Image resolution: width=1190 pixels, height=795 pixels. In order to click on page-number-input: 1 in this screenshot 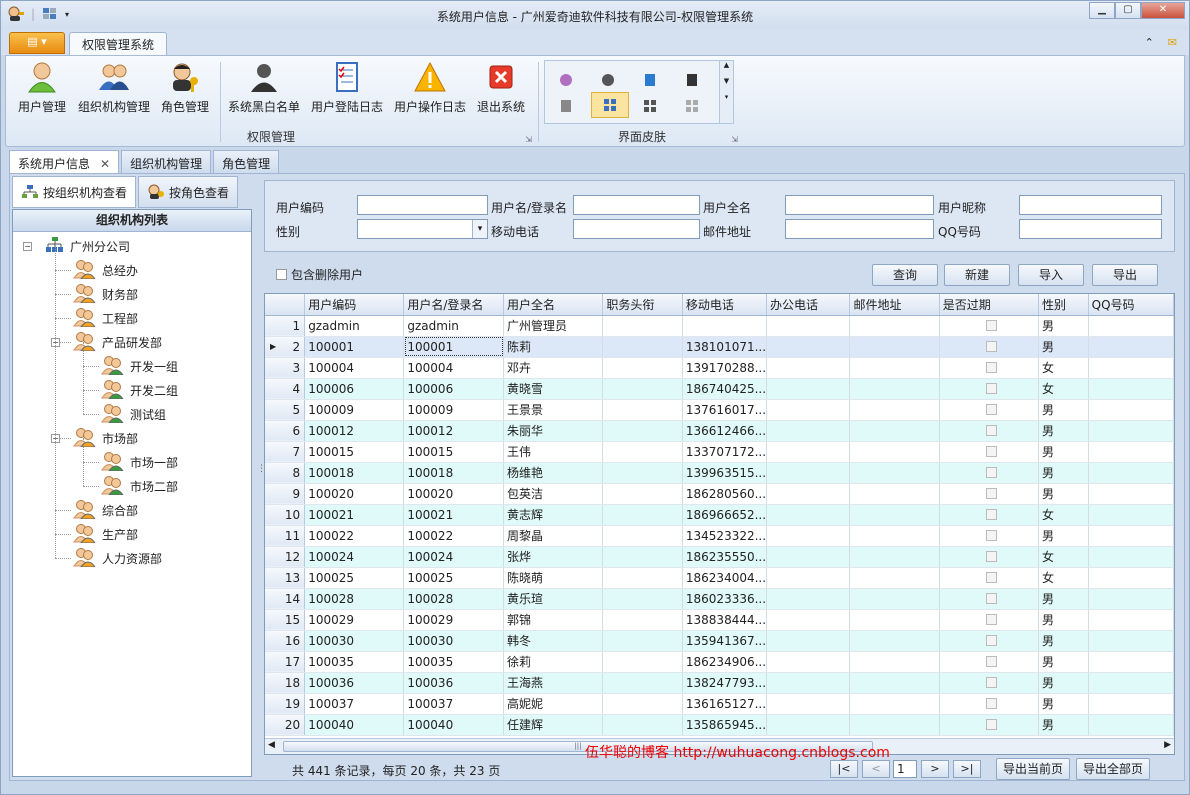, I will do `click(905, 769)`.